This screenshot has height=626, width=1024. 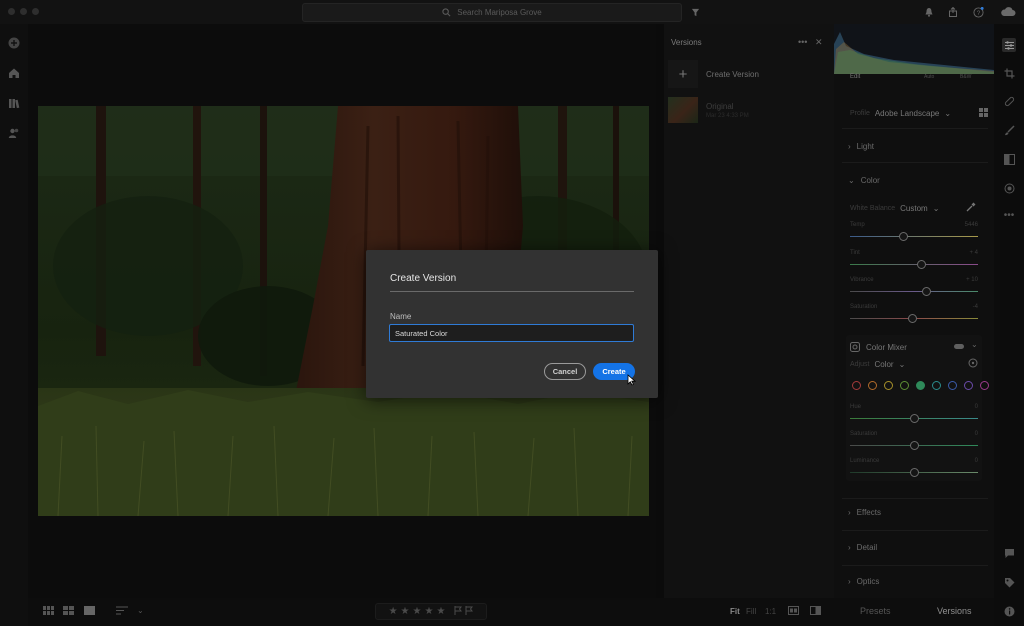 What do you see at coordinates (1009, 45) in the screenshot?
I see `edit-sliders-icon` at bounding box center [1009, 45].